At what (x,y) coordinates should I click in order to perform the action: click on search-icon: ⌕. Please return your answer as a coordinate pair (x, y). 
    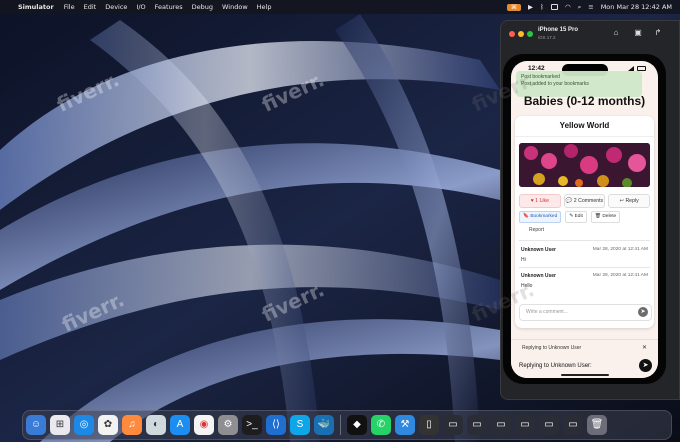
    Looking at the image, I should click on (580, 7).